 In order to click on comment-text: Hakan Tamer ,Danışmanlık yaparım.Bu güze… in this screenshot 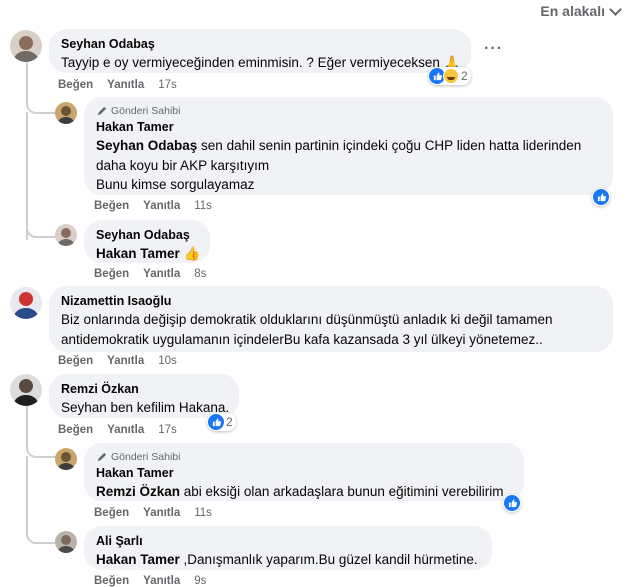, I will do `click(288, 560)`.